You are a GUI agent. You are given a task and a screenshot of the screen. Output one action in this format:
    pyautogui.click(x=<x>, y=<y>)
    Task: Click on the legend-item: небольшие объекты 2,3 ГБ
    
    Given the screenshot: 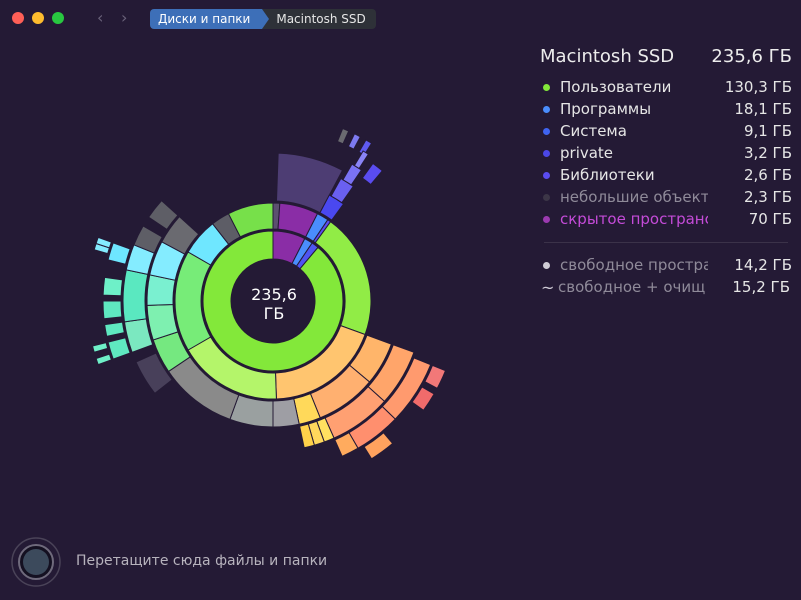 What is the action you would take?
    pyautogui.click(x=666, y=197)
    